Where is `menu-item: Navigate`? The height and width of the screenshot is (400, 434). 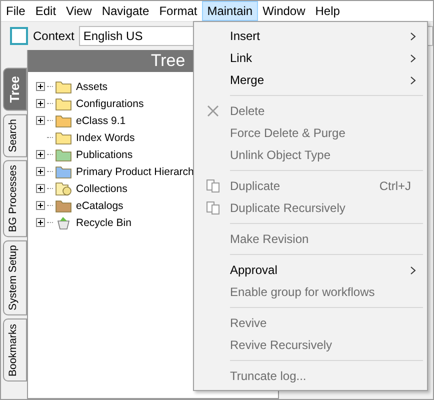
menu-item: Navigate is located at coordinates (125, 11).